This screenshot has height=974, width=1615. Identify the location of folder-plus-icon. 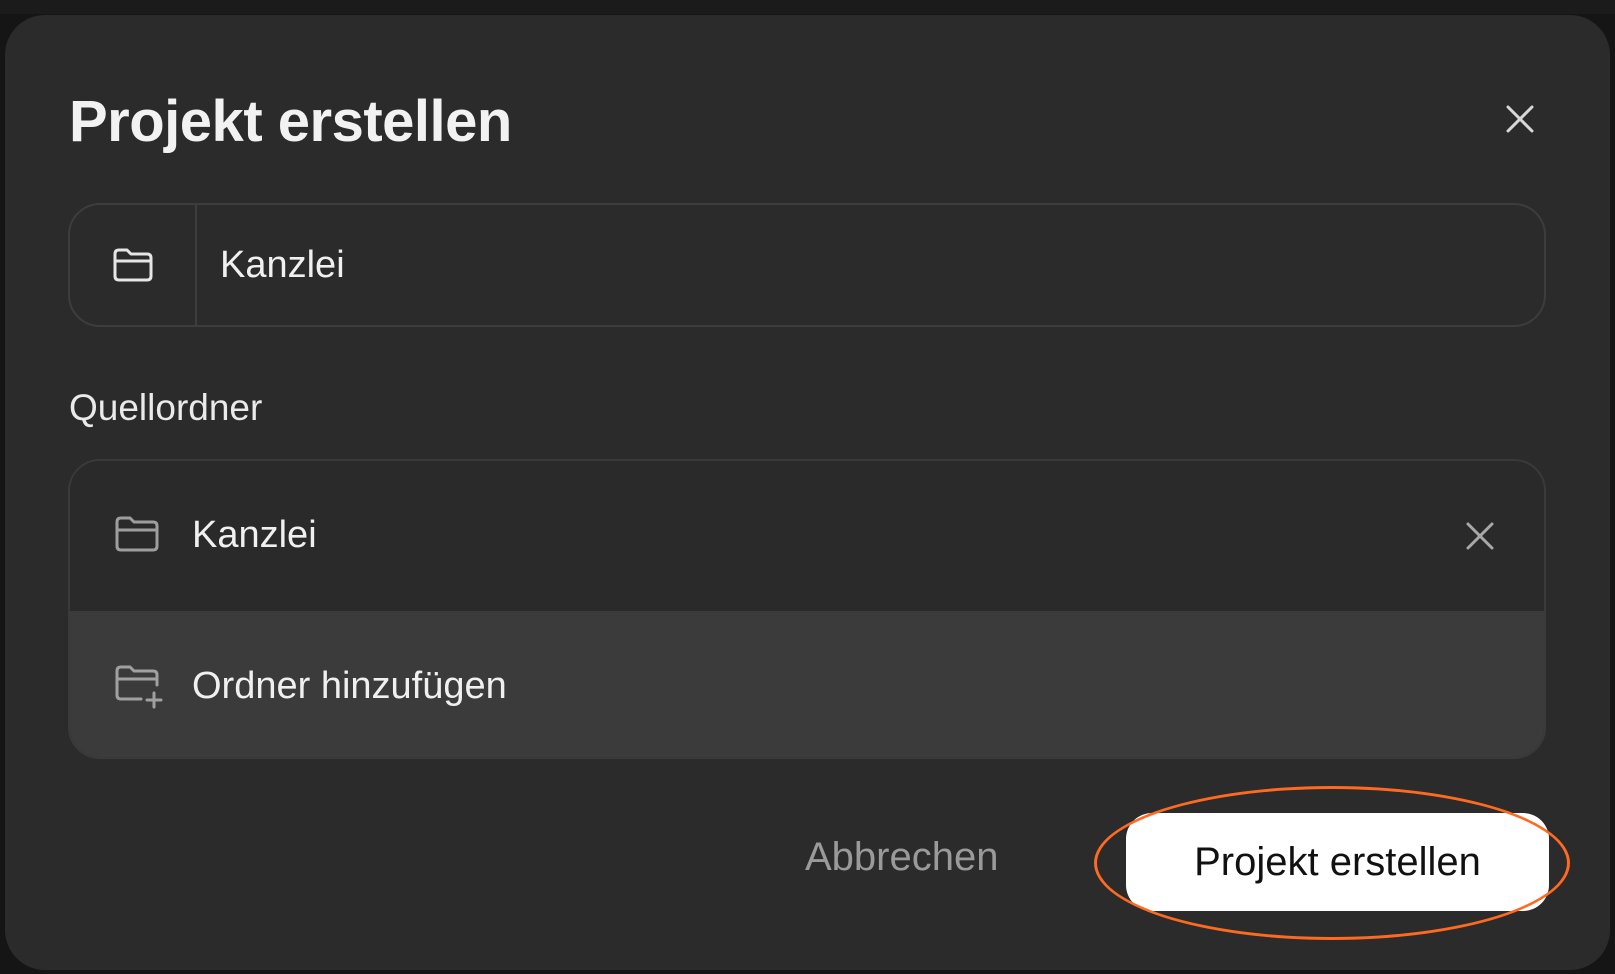
(140, 688).